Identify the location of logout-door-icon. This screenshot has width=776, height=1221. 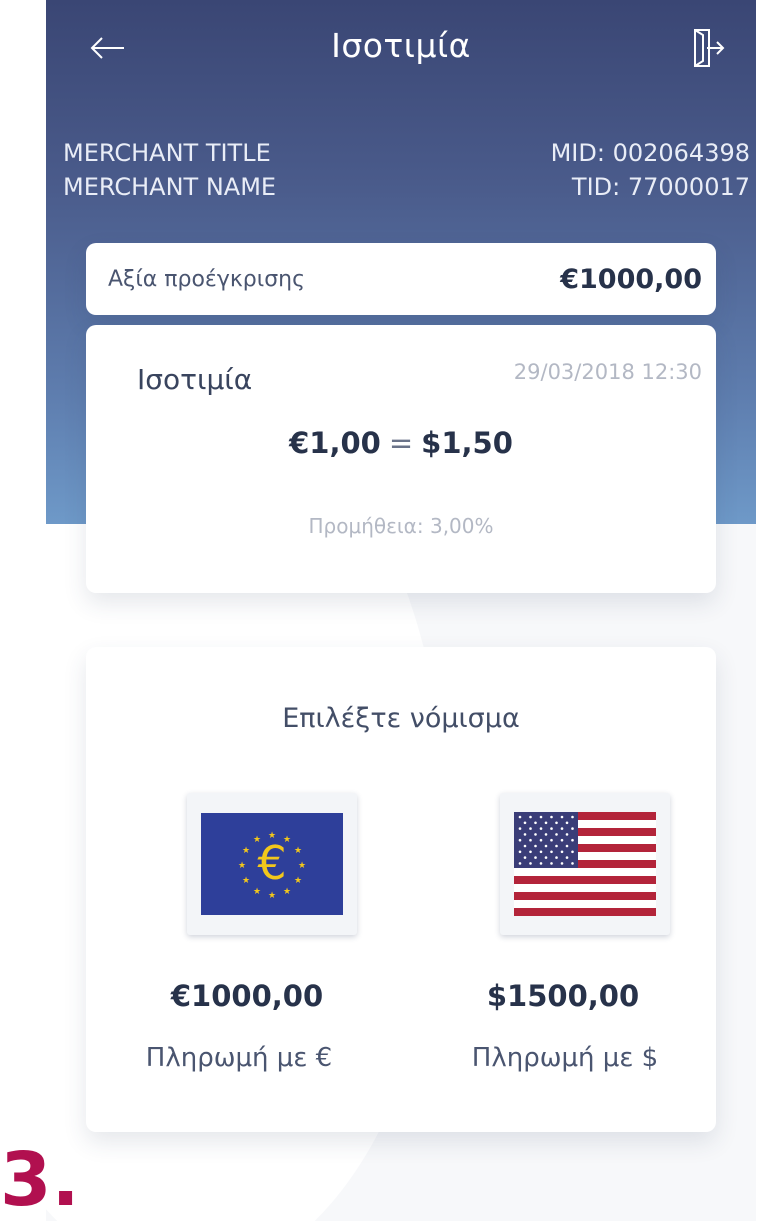
(709, 48).